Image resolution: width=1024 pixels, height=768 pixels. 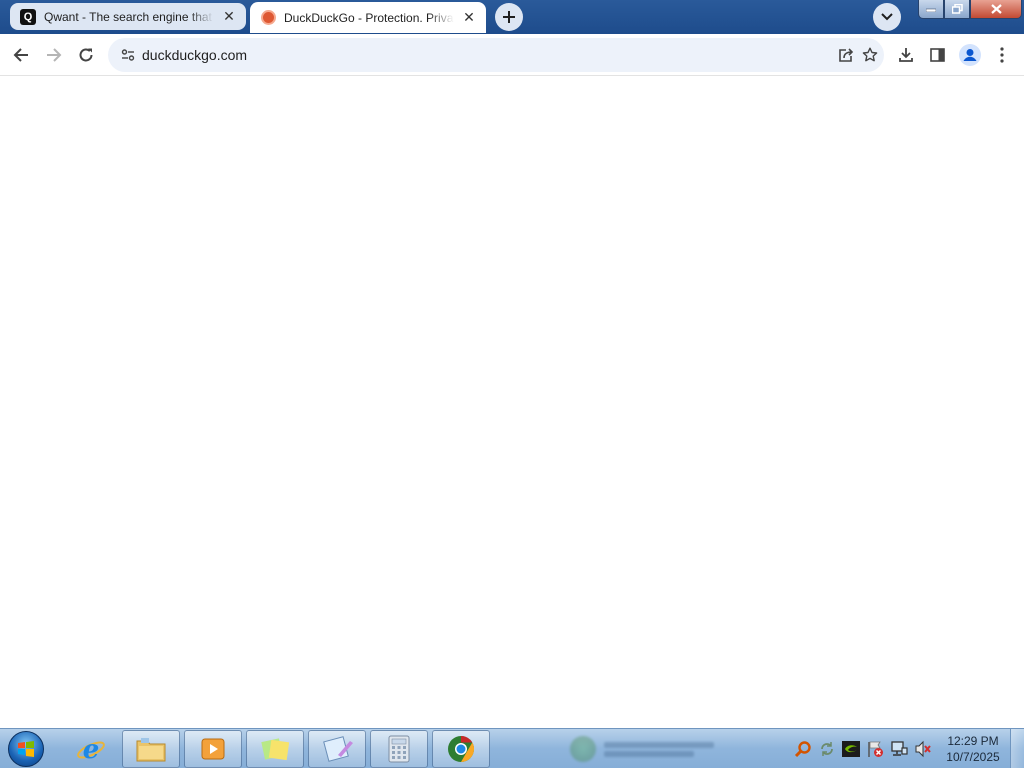 What do you see at coordinates (973, 741) in the screenshot?
I see `clock-time: 12:29 PM` at bounding box center [973, 741].